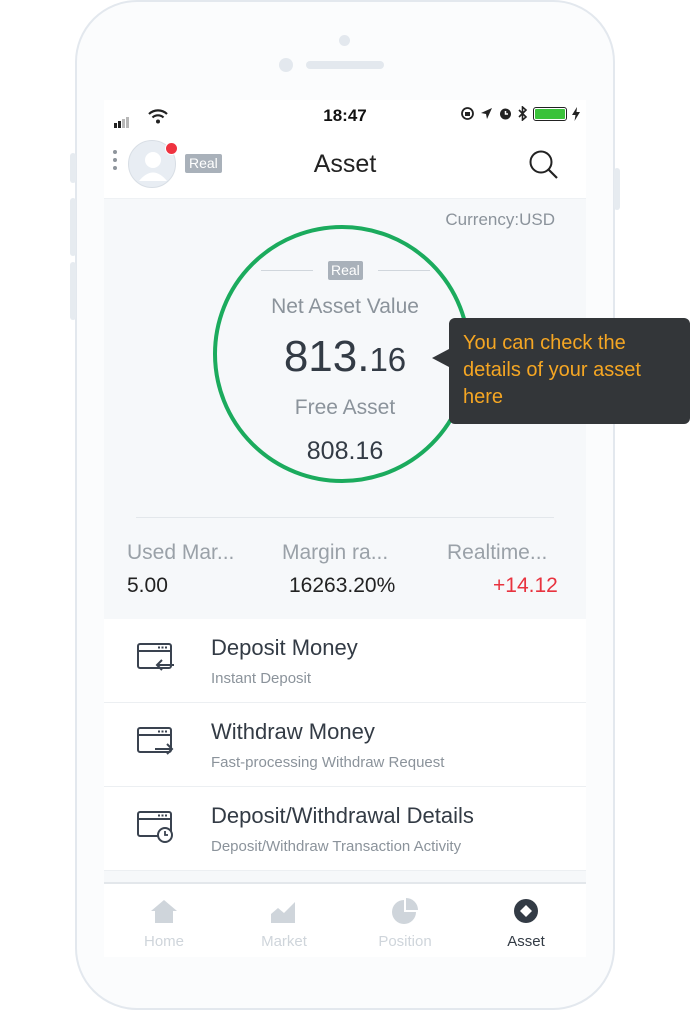 The height and width of the screenshot is (1010, 690). Describe the element at coordinates (155, 827) in the screenshot. I see `details-icon` at that location.